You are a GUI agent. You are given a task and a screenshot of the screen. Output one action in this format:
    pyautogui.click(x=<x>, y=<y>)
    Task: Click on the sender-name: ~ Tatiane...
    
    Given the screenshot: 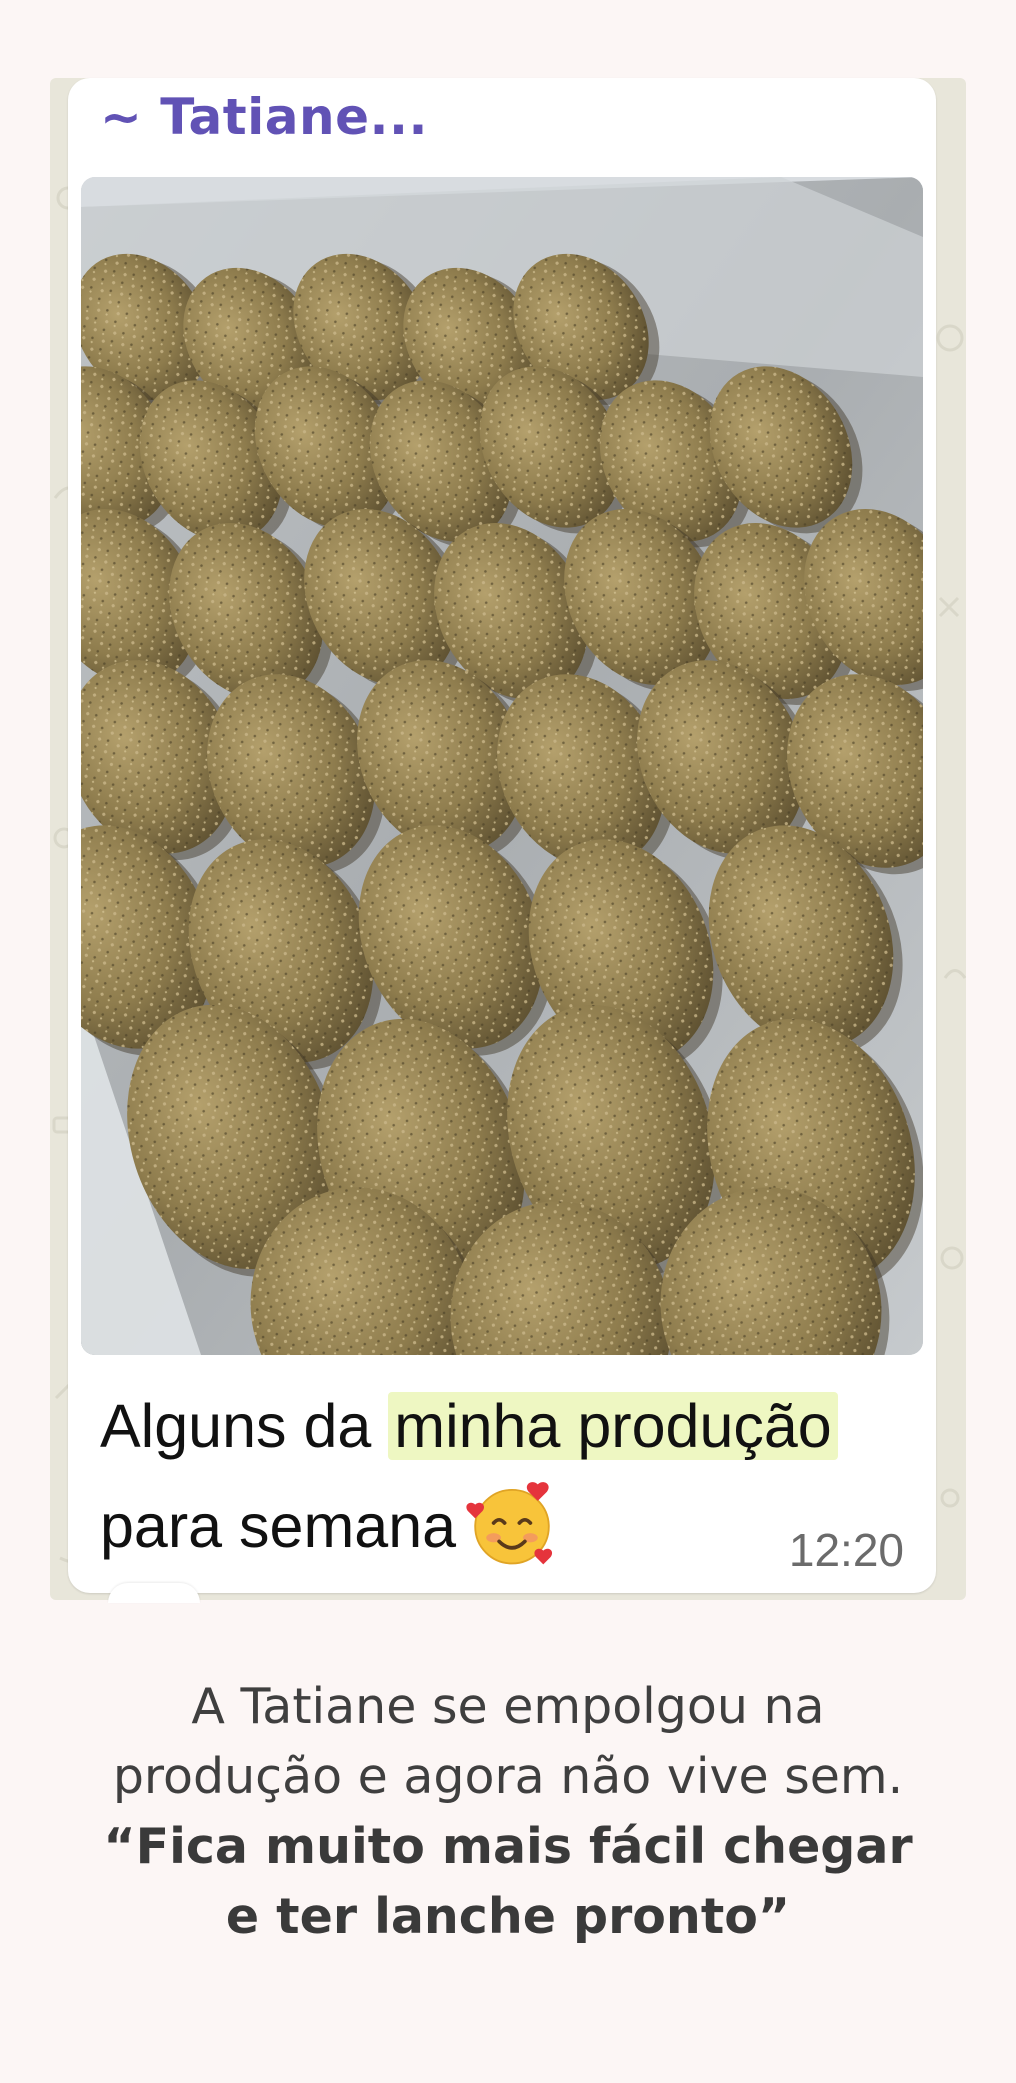 What is the action you would take?
    pyautogui.click(x=264, y=117)
    